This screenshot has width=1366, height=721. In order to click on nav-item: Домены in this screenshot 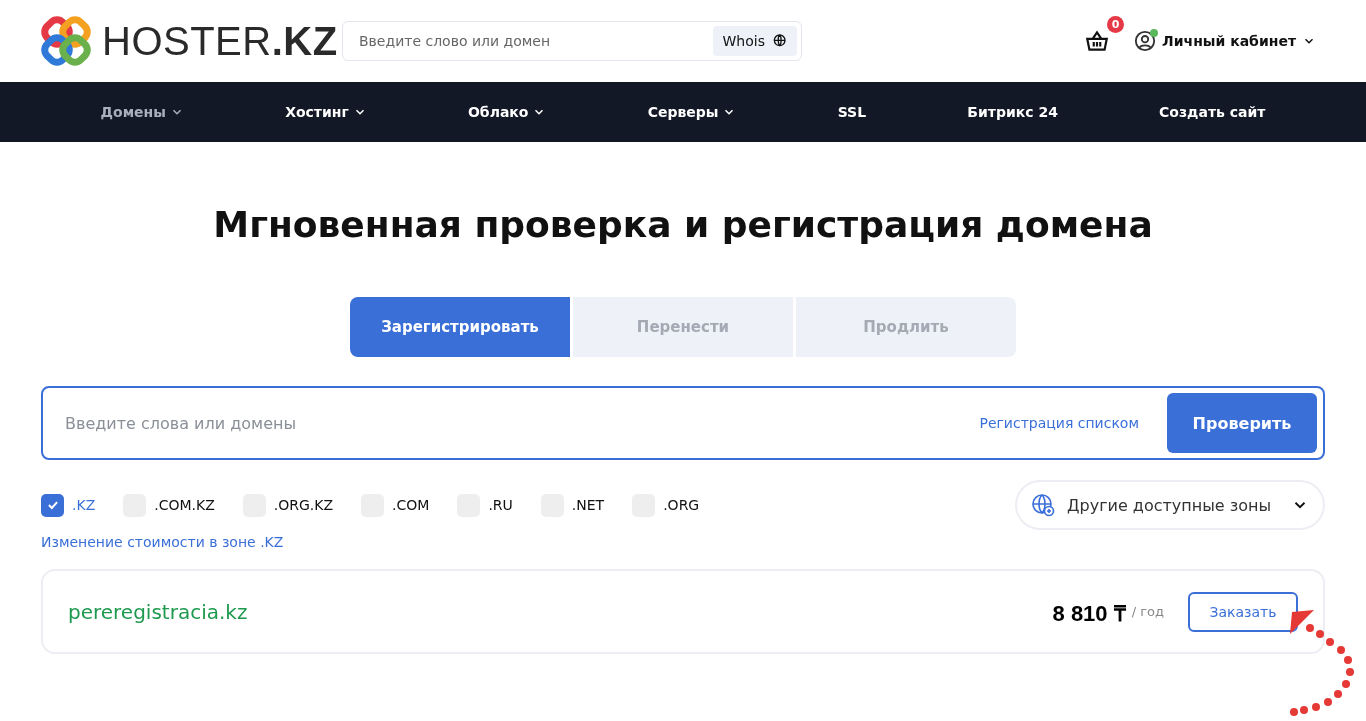, I will do `click(142, 112)`.